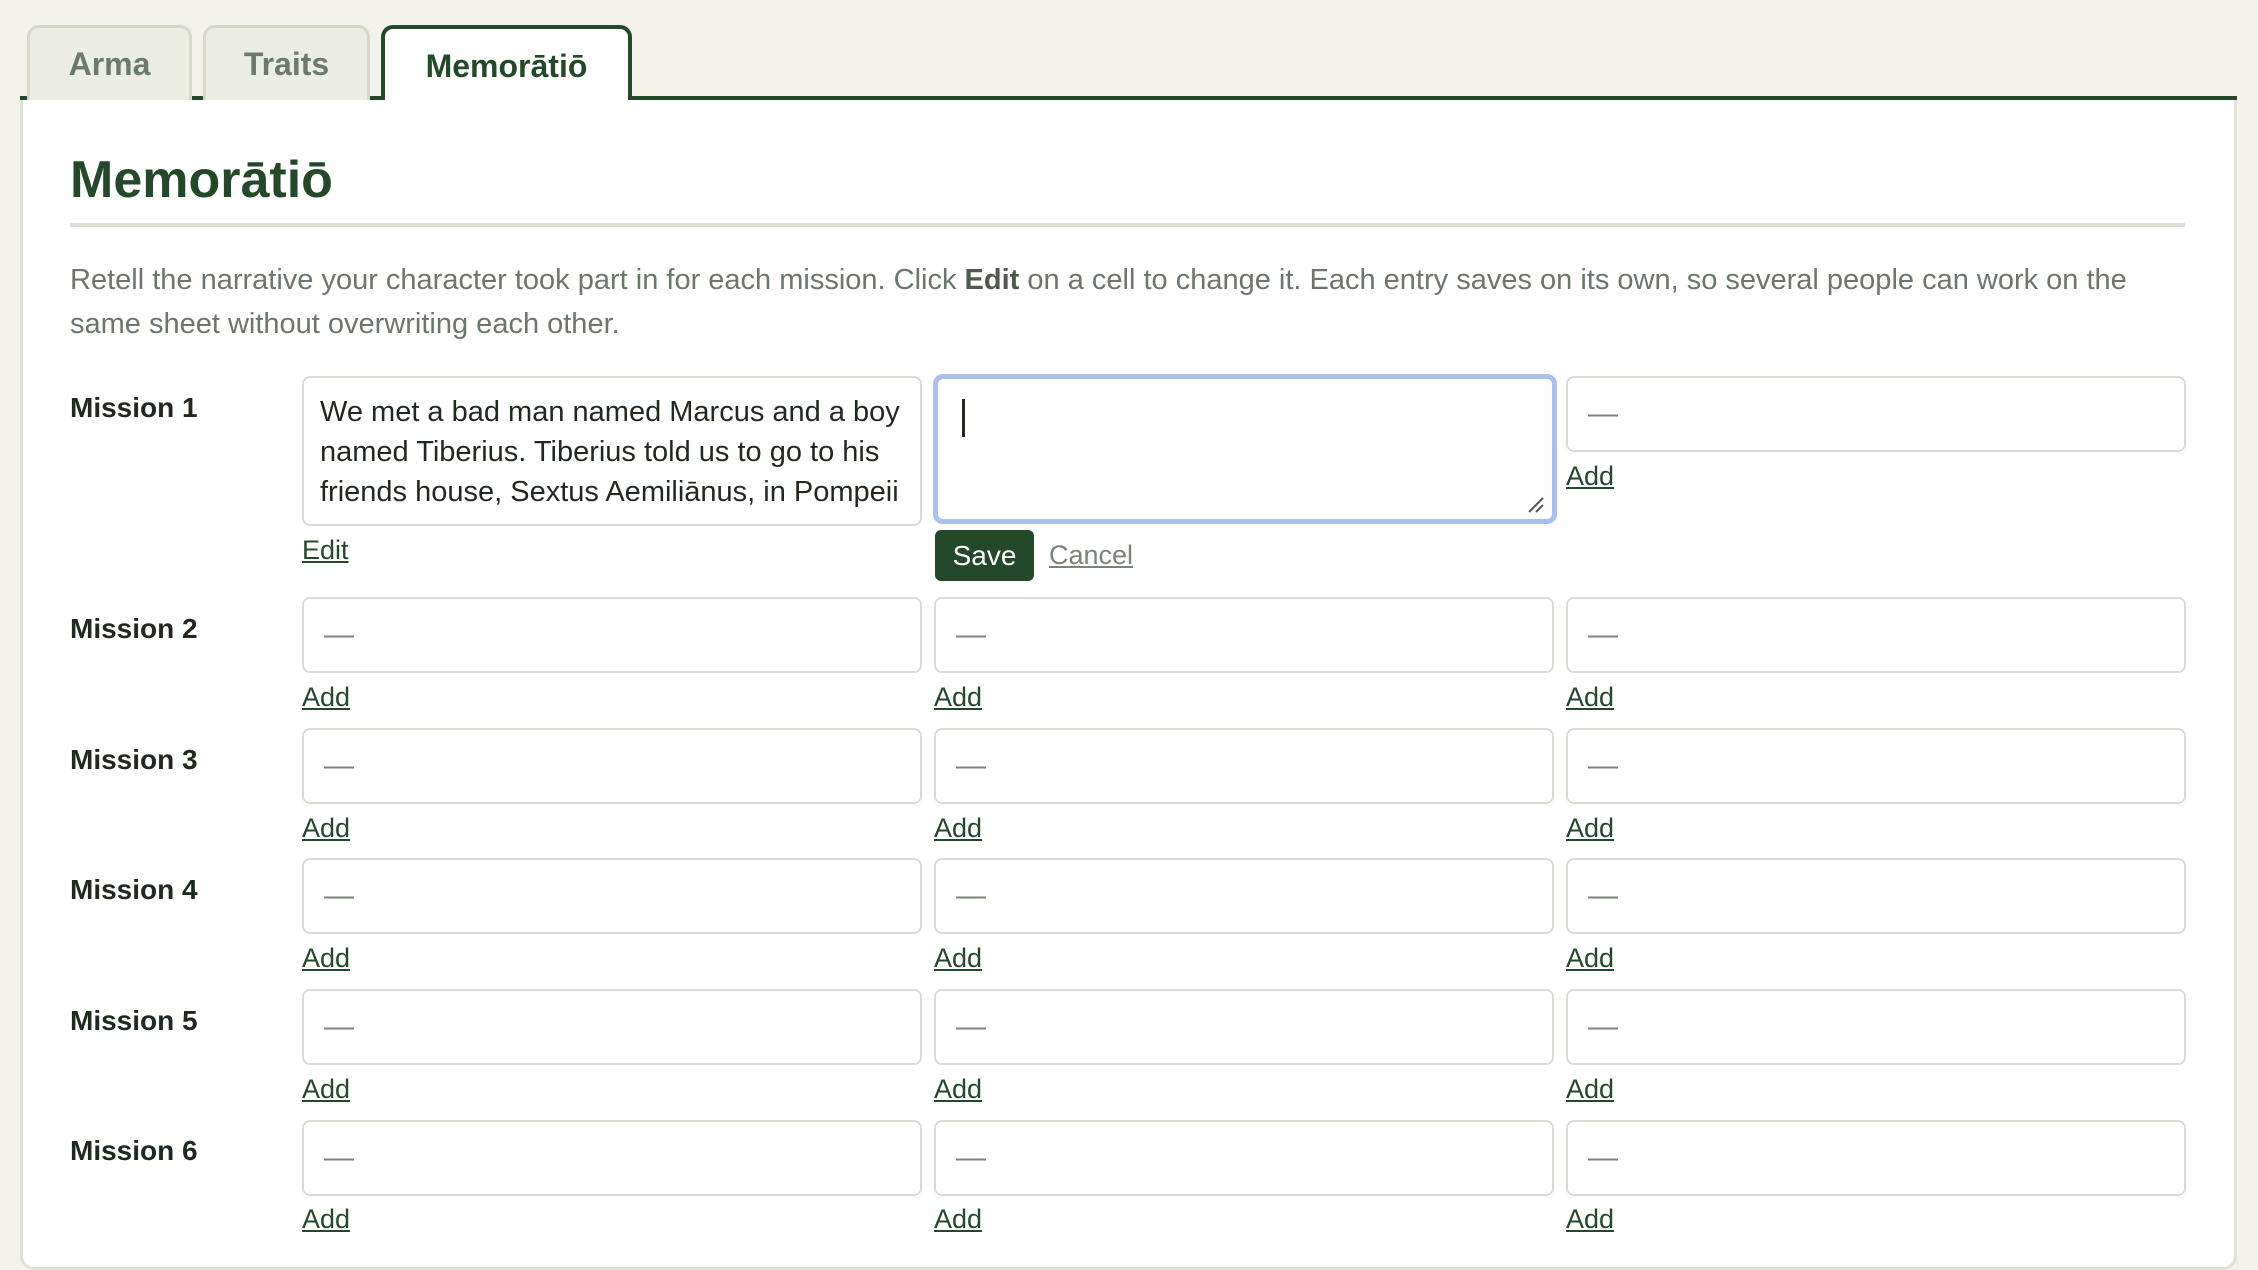 The image size is (2258, 1270). What do you see at coordinates (1876, 1158) in the screenshot?
I see `mission-6-entry-3: —` at bounding box center [1876, 1158].